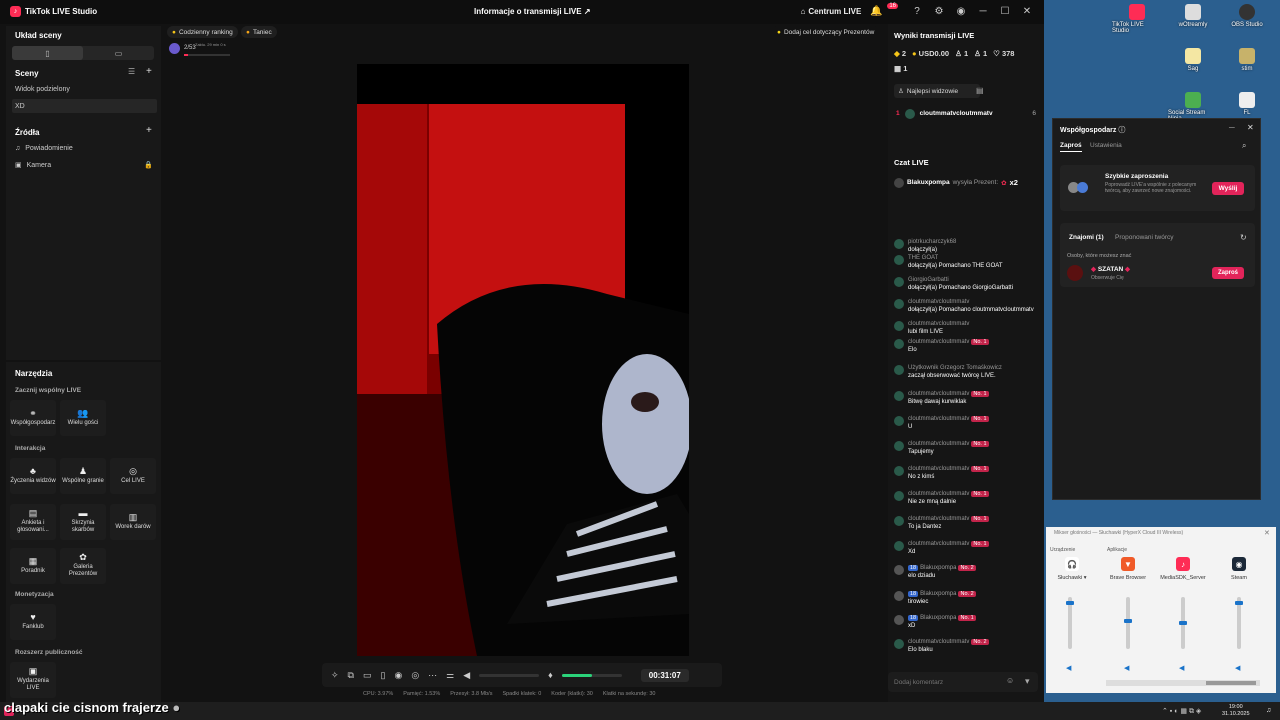  I want to click on games-button: ♟ Wspólne granie, so click(83, 476).